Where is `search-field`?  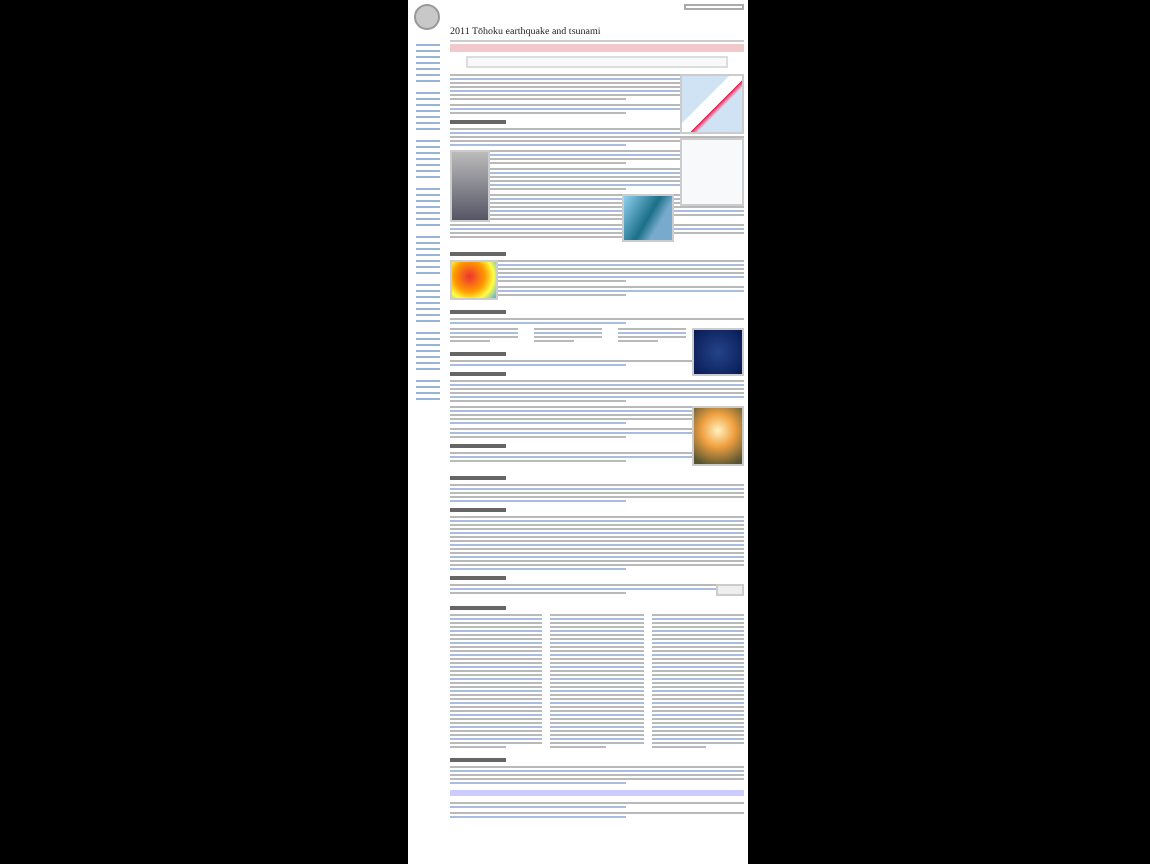
search-field is located at coordinates (714, 7).